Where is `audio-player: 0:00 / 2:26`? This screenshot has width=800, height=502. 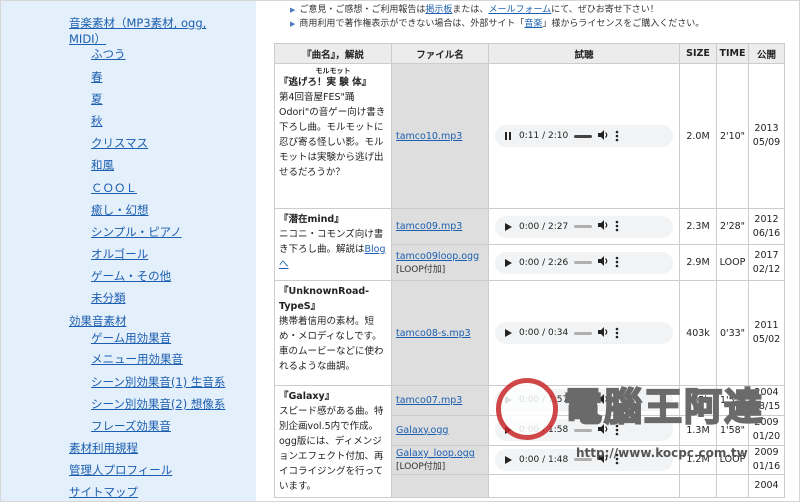 audio-player: 0:00 / 2:26 is located at coordinates (584, 262).